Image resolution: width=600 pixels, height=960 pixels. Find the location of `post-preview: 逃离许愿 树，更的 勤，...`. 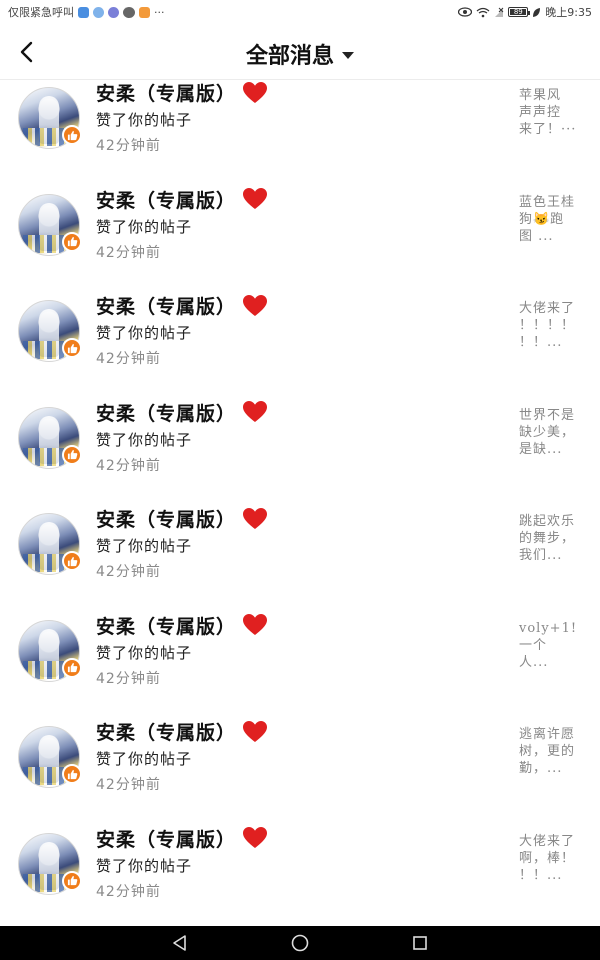

post-preview: 逃离许愿 树，更的 勤，... is located at coordinates (552, 751).